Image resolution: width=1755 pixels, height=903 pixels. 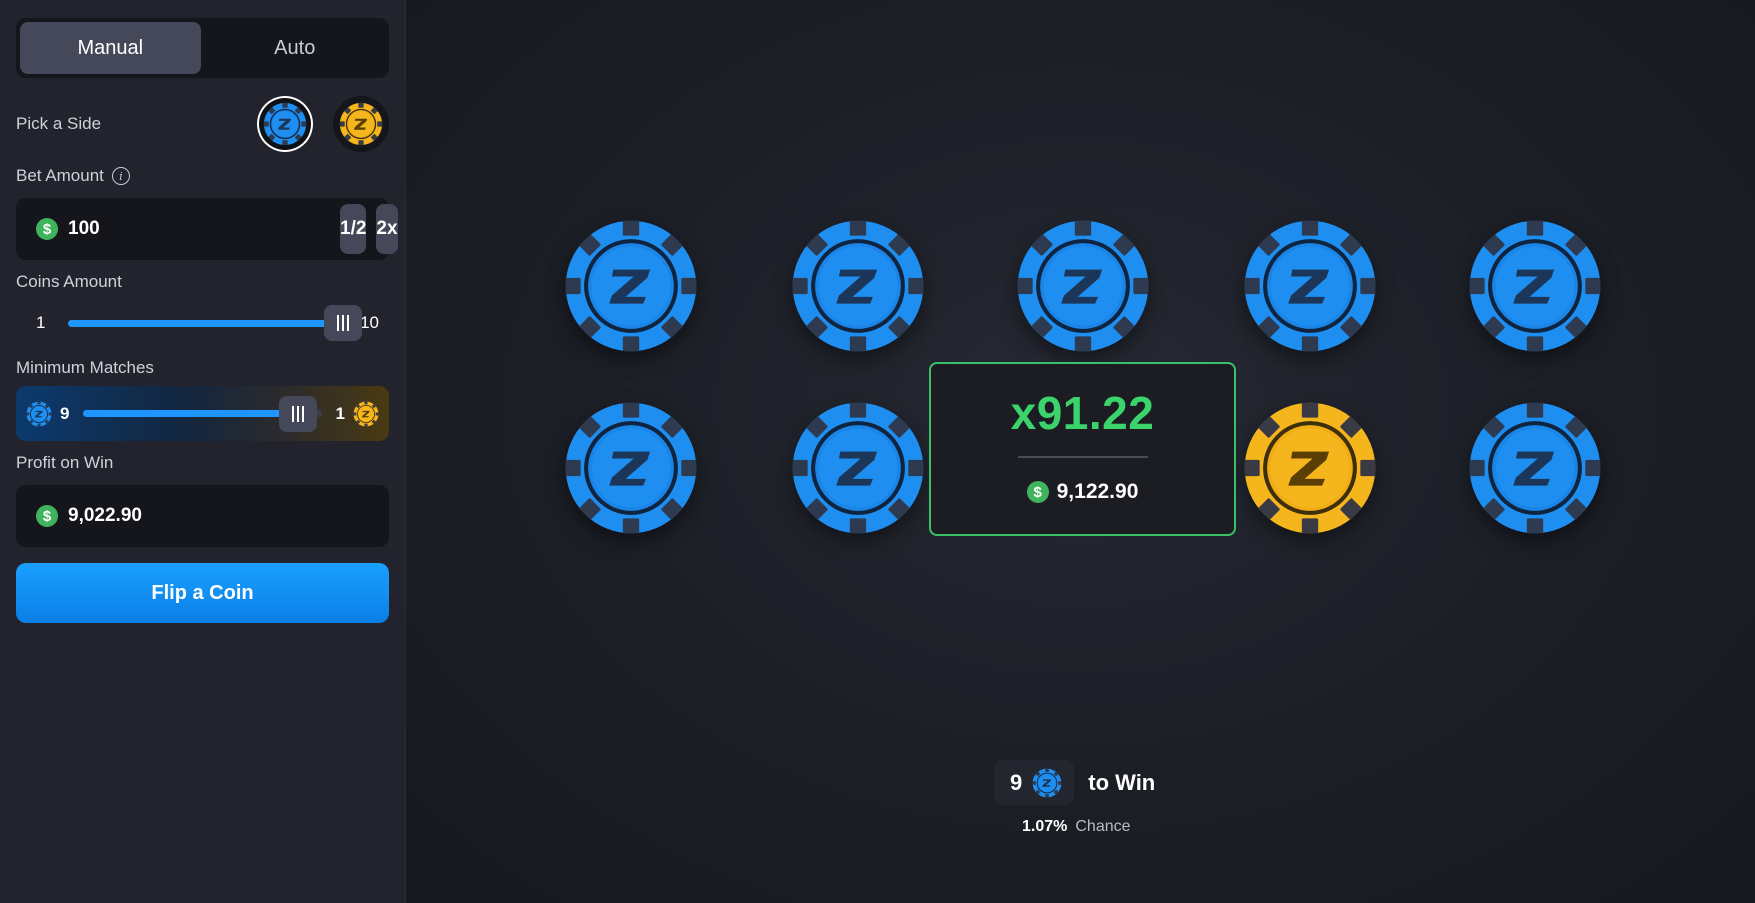 What do you see at coordinates (69, 281) in the screenshot?
I see `coins-amount-label: Coins Amount` at bounding box center [69, 281].